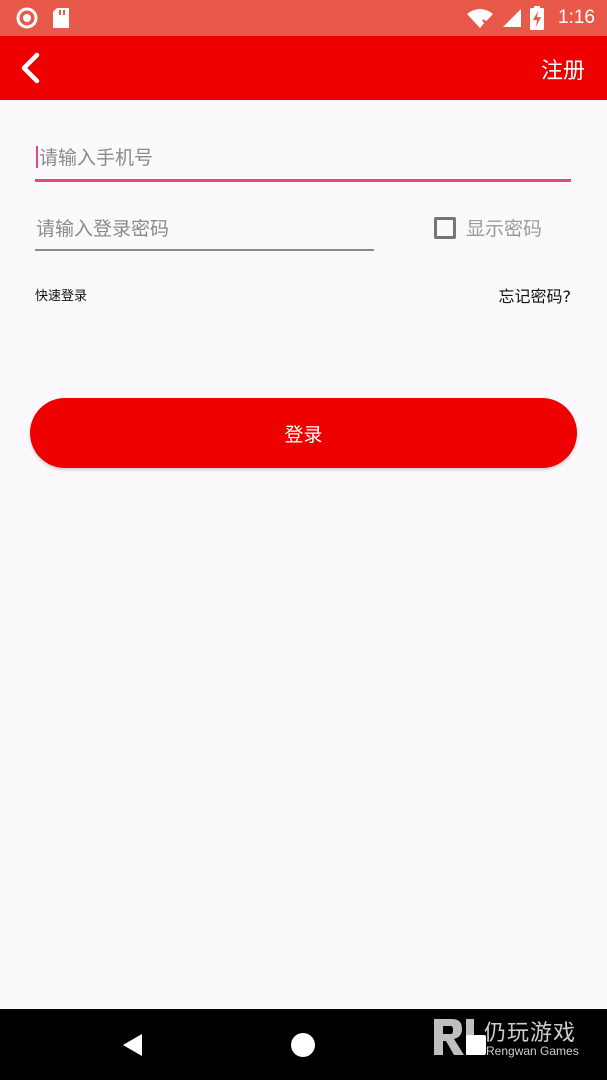  What do you see at coordinates (532, 1051) in the screenshot?
I see `watermark-english: Rengwan Games` at bounding box center [532, 1051].